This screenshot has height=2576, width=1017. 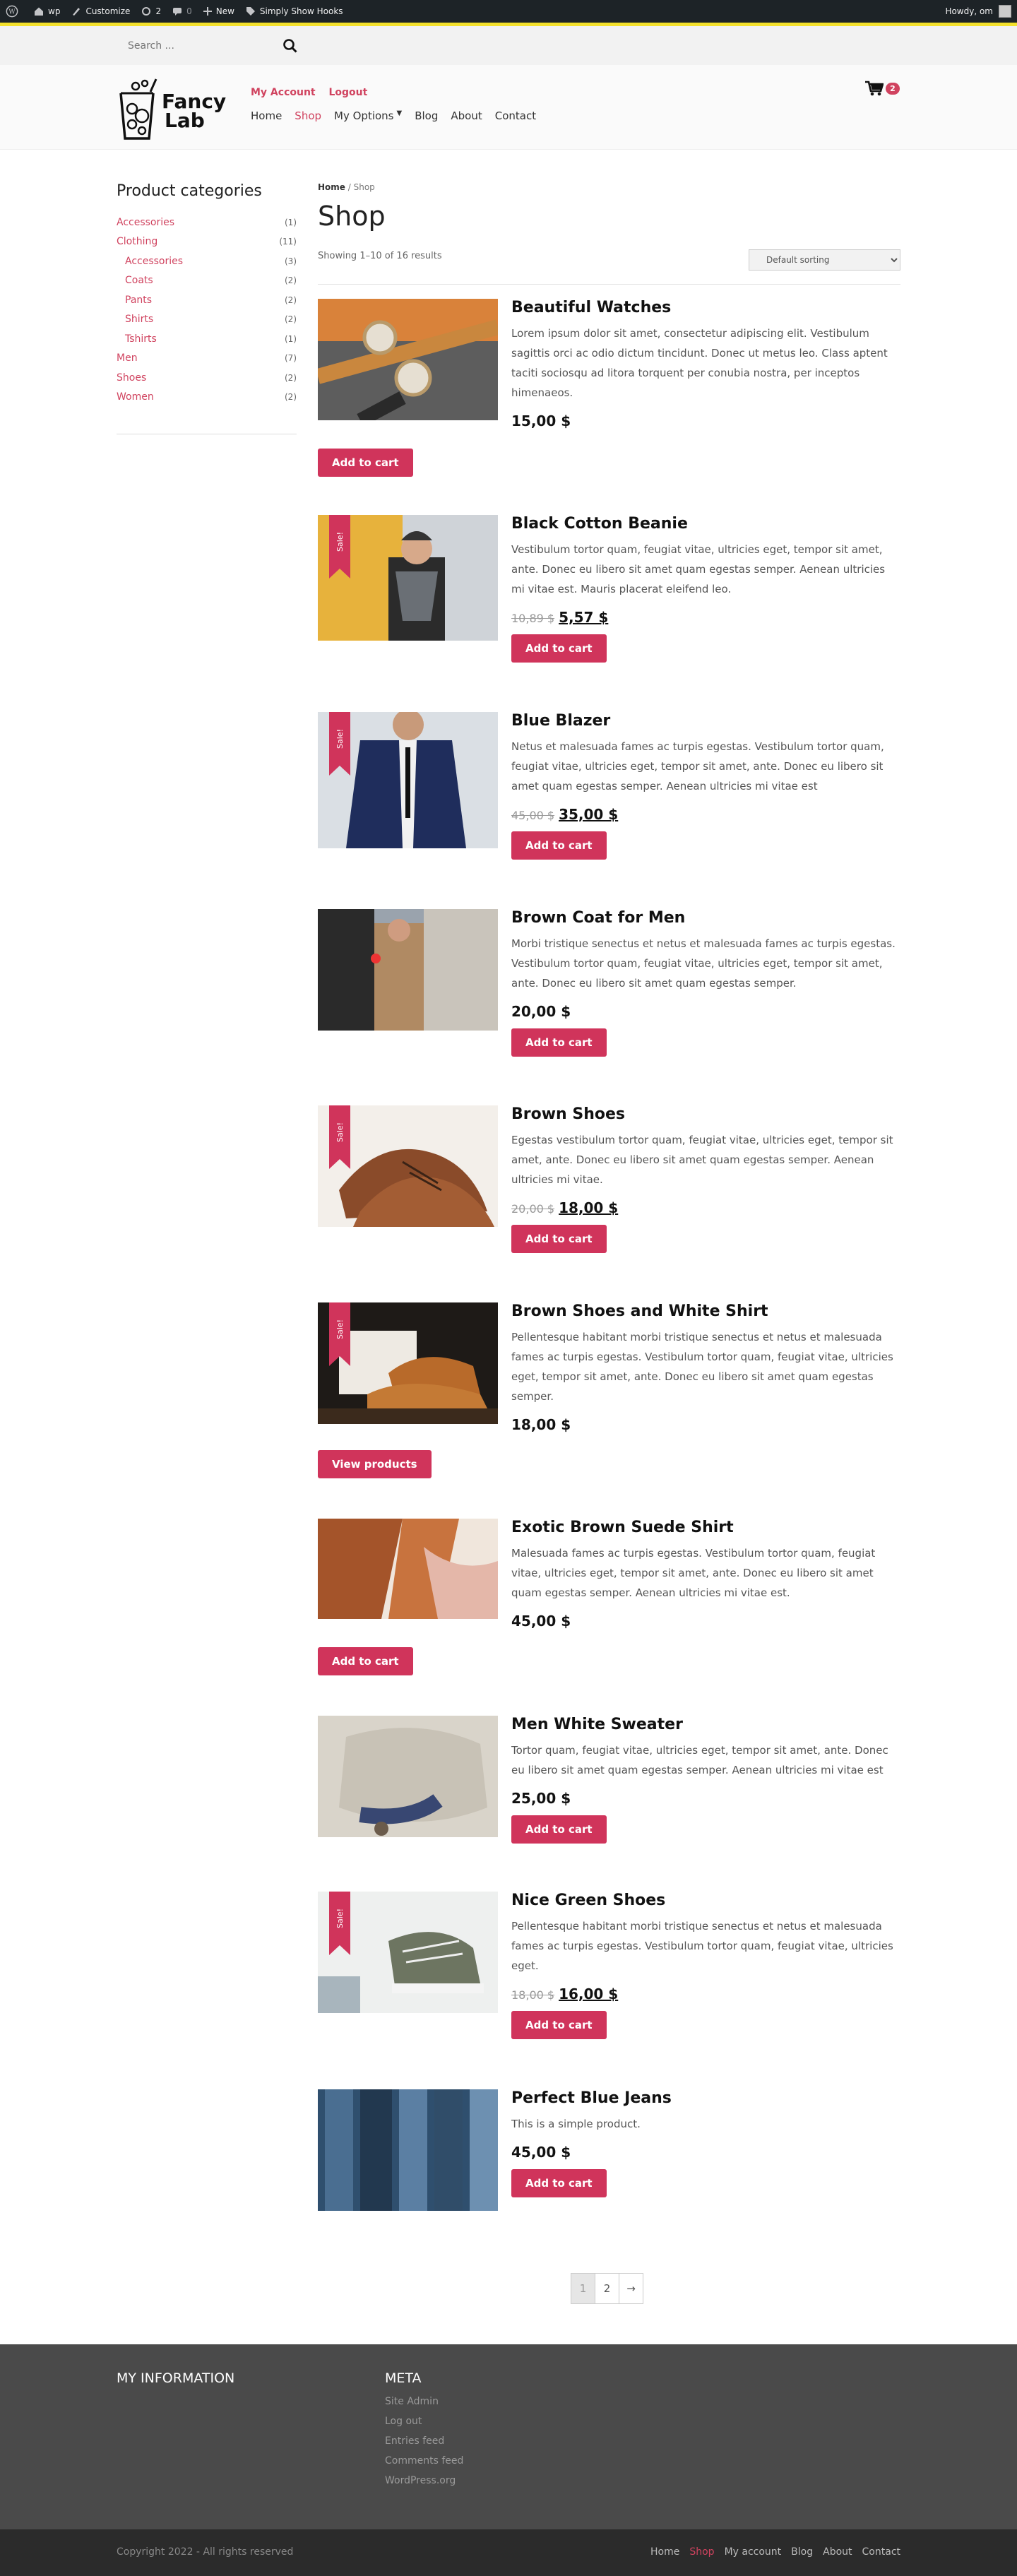 What do you see at coordinates (250, 11) in the screenshot?
I see `tag-icon` at bounding box center [250, 11].